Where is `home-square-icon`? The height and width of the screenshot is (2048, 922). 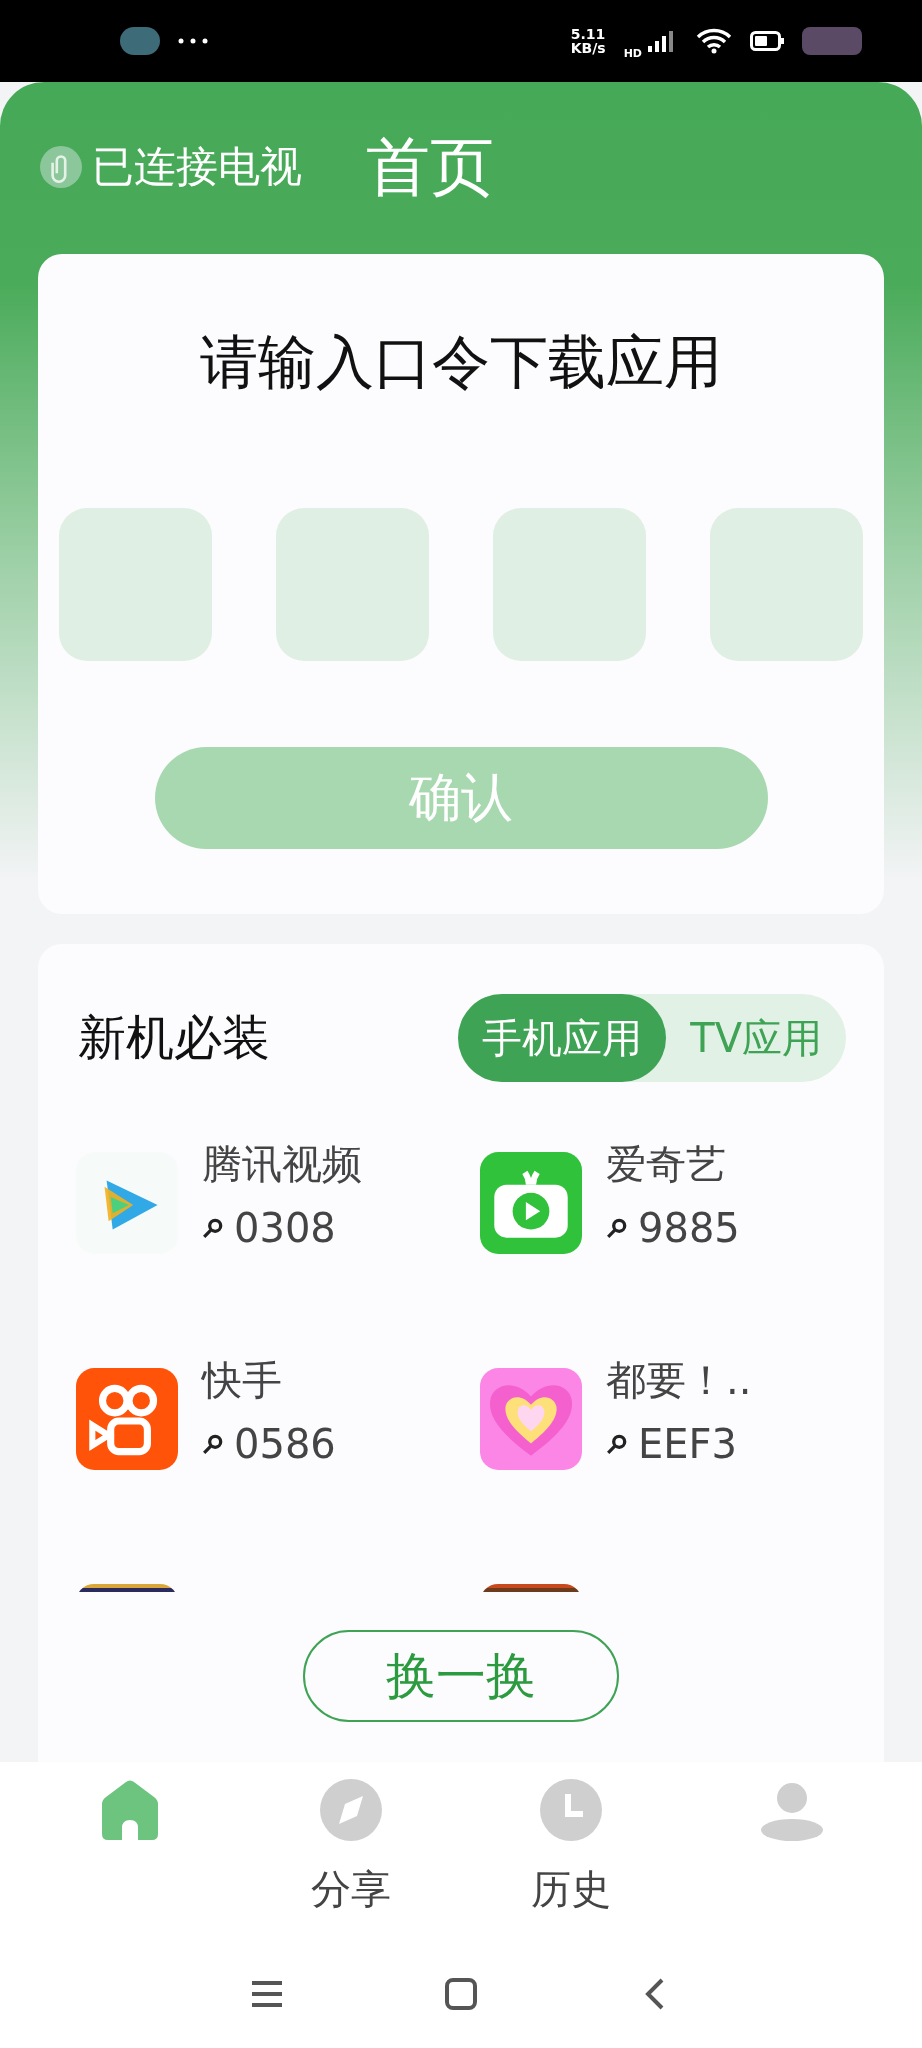 home-square-icon is located at coordinates (461, 1994).